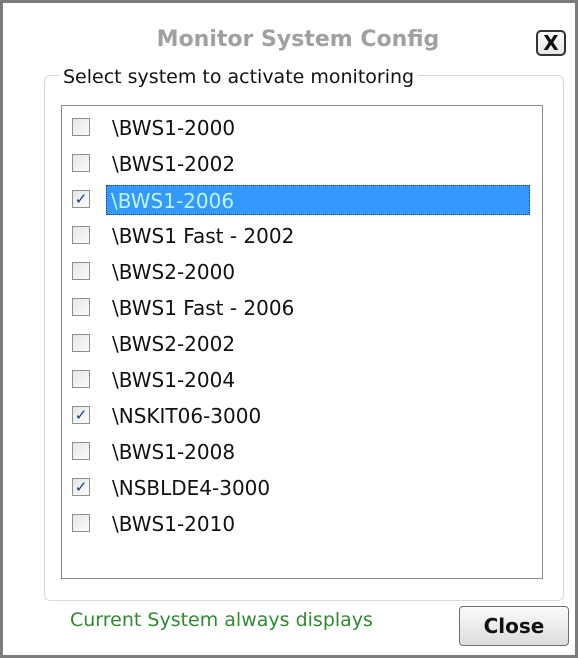  Describe the element at coordinates (203, 236) in the screenshot. I see `system-label: \BWS1 Fast - 2002` at that location.